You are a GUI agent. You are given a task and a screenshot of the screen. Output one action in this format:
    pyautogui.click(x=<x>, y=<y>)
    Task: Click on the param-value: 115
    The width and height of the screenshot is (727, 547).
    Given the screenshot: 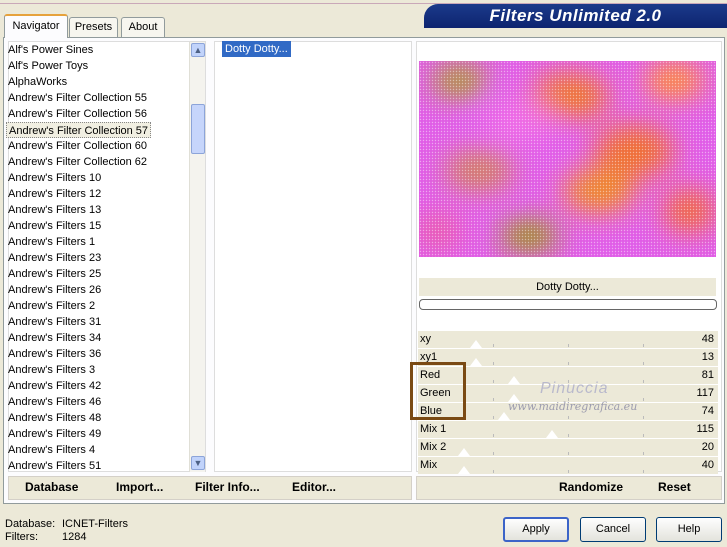 What is the action you would take?
    pyautogui.click(x=705, y=429)
    